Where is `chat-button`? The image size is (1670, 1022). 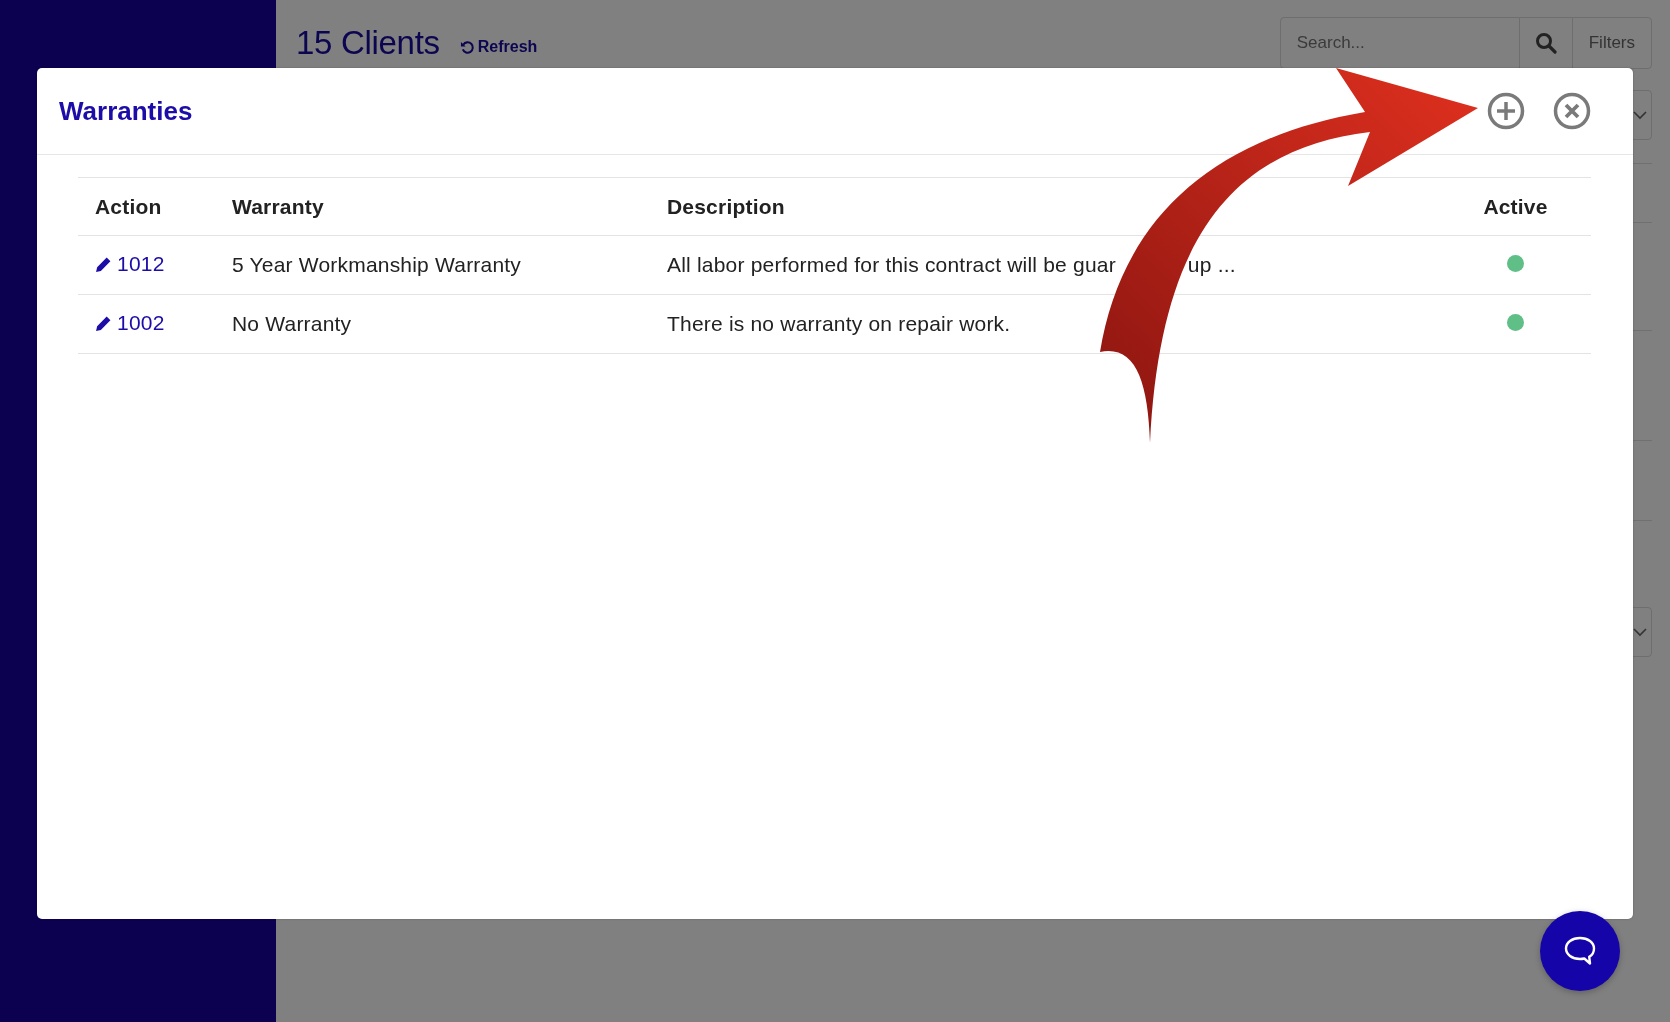 chat-button is located at coordinates (1580, 951).